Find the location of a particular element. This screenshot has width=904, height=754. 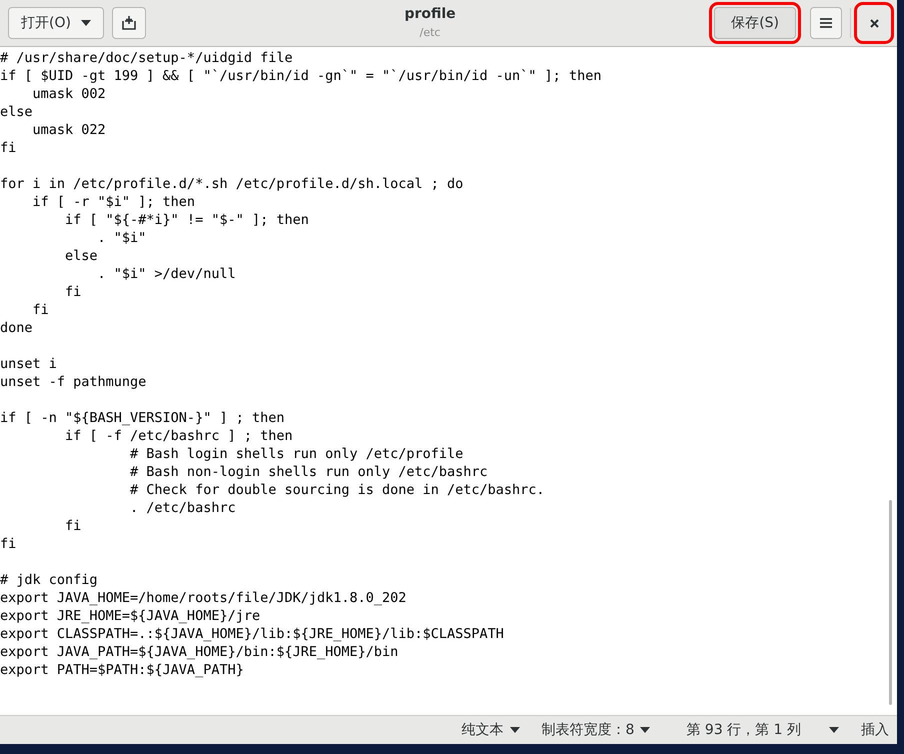

code-line: # /usr/share/doc/setup-*/uidgid file is located at coordinates (146, 58).